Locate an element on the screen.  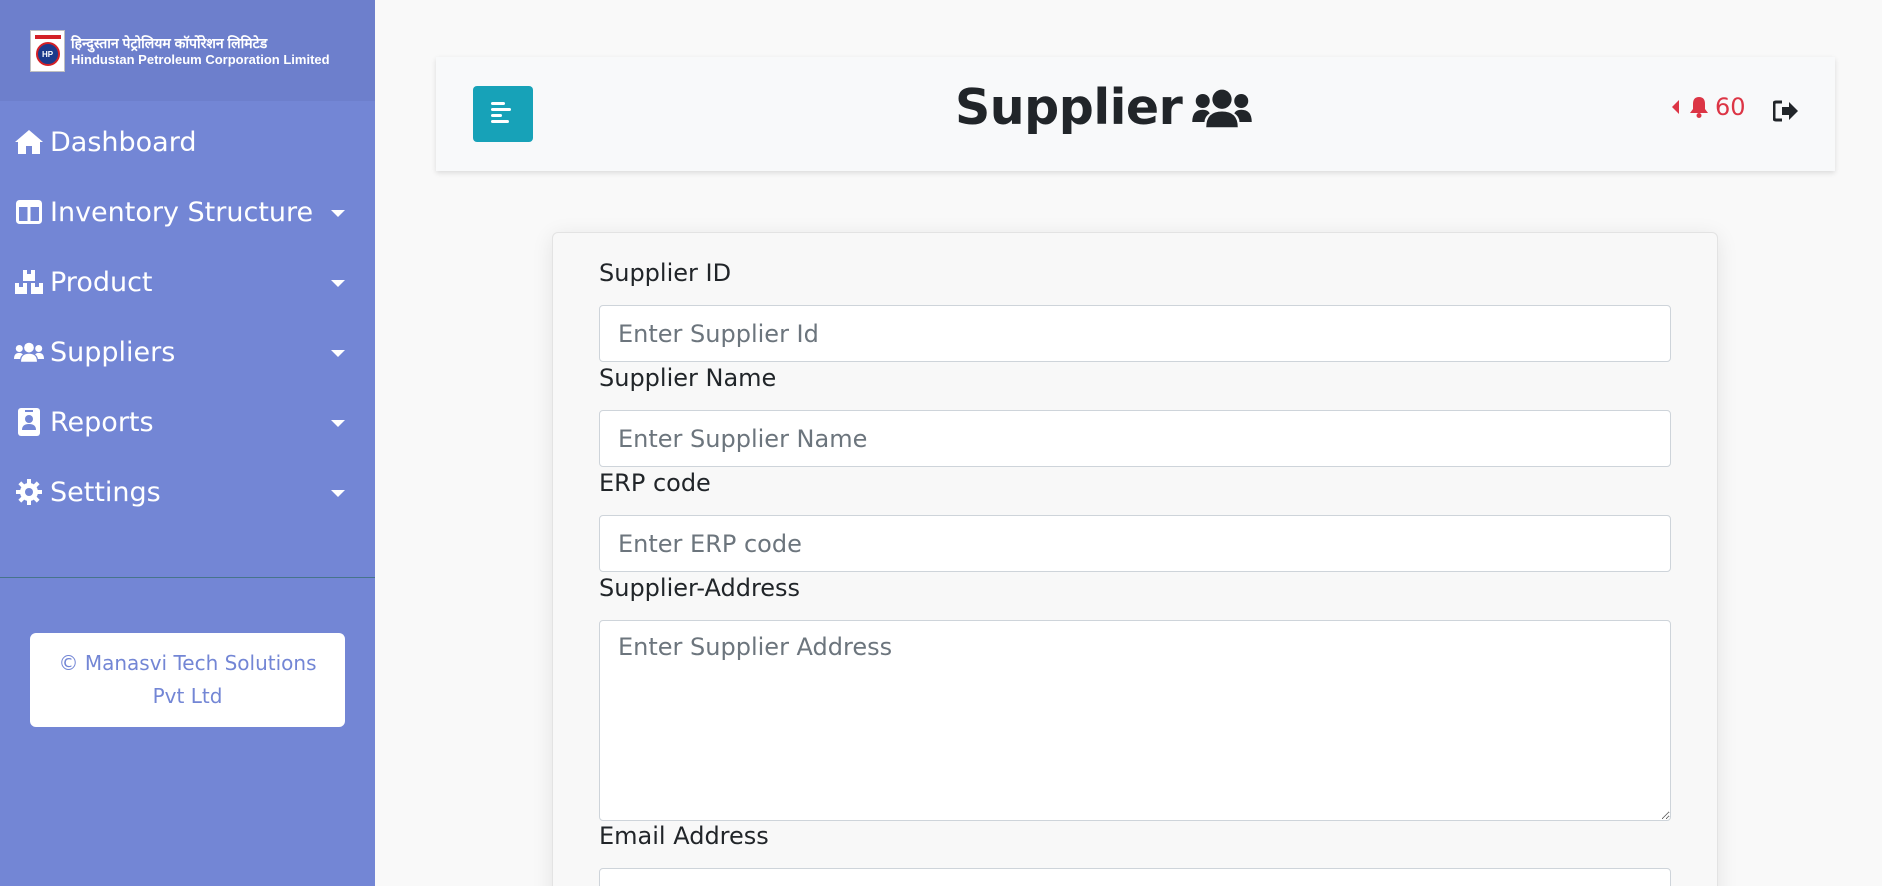
supplier-id-input is located at coordinates (1135, 333).